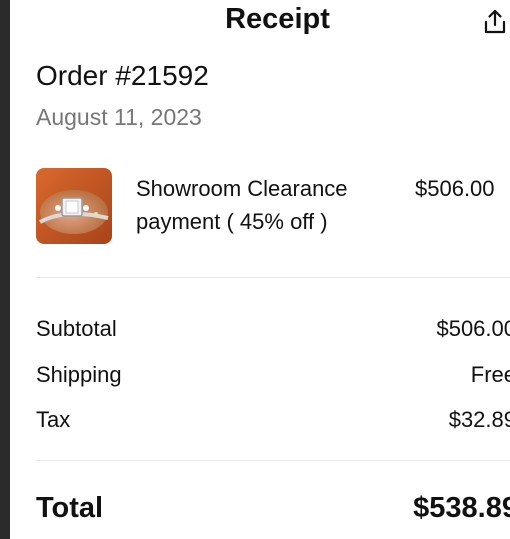  I want to click on diamond-ring-image, so click(74, 206).